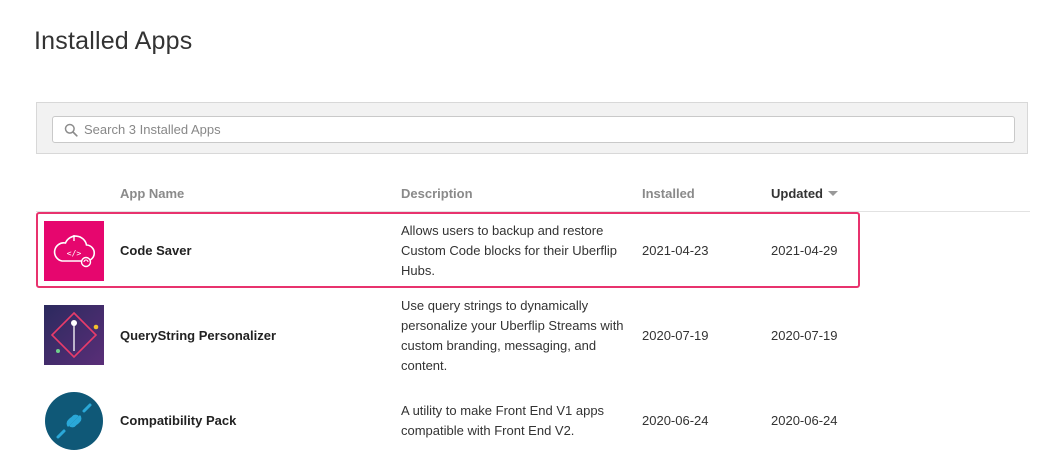 The image size is (1052, 470). What do you see at coordinates (448, 250) in the screenshot?
I see `row-highlight` at bounding box center [448, 250].